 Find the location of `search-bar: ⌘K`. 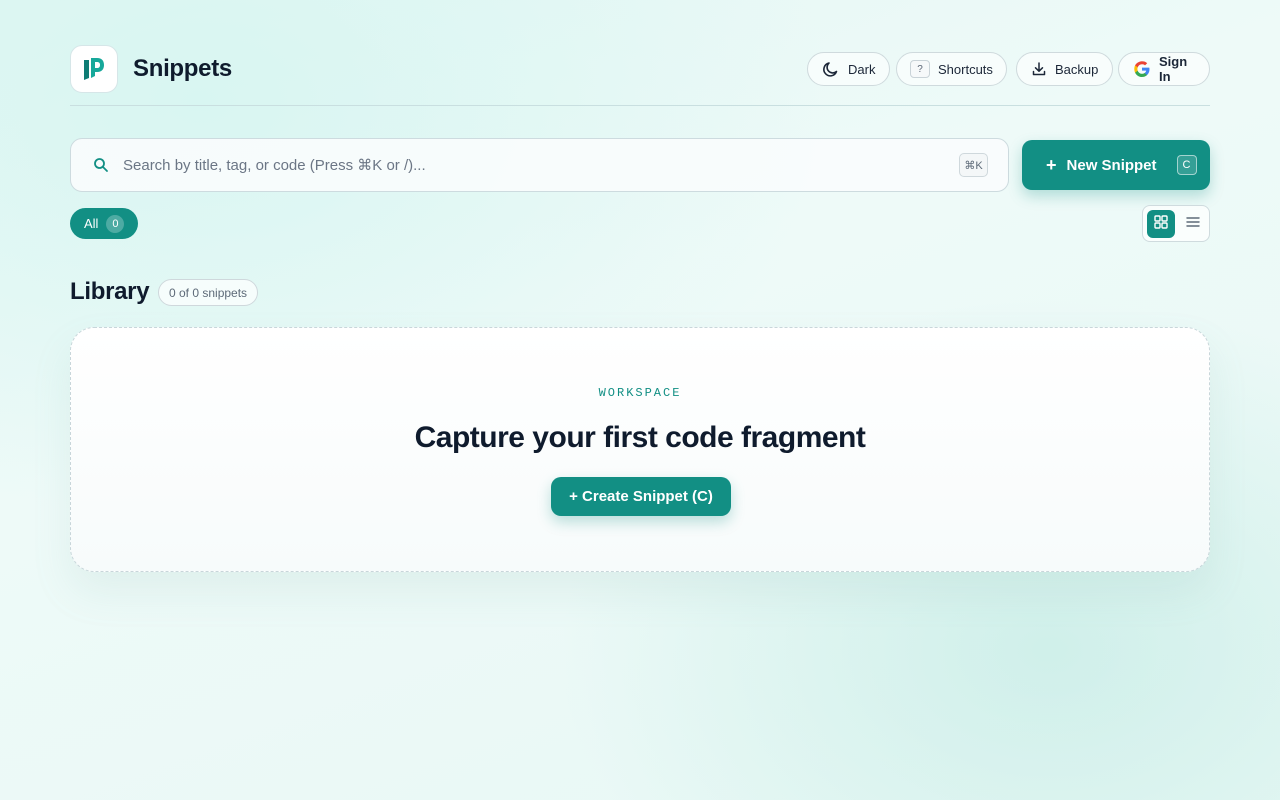

search-bar: ⌘K is located at coordinates (539, 165).